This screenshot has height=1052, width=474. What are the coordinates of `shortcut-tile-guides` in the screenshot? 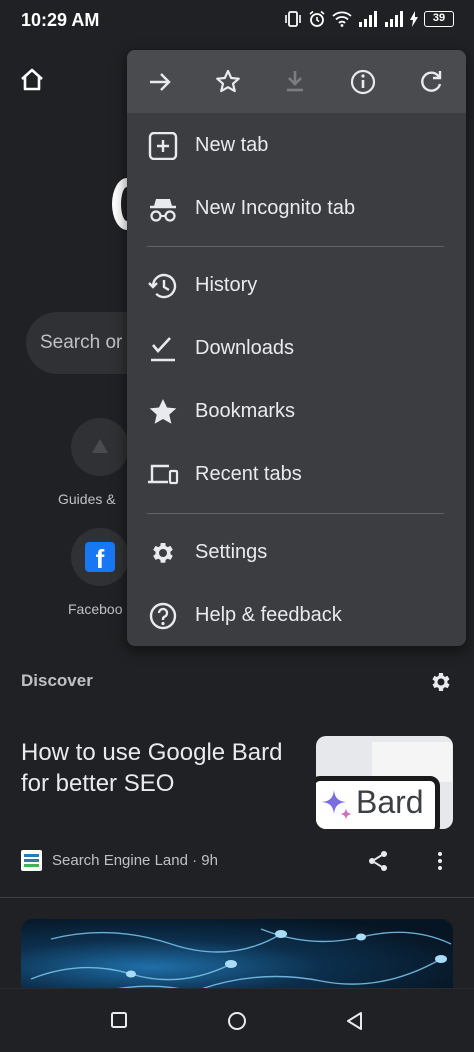 It's located at (100, 447).